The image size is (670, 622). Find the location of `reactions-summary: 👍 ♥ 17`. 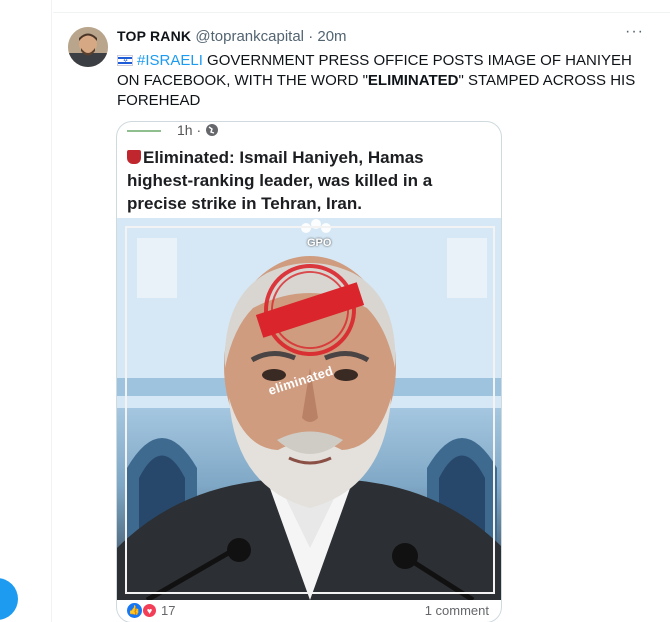

reactions-summary: 👍 ♥ 17 is located at coordinates (151, 610).